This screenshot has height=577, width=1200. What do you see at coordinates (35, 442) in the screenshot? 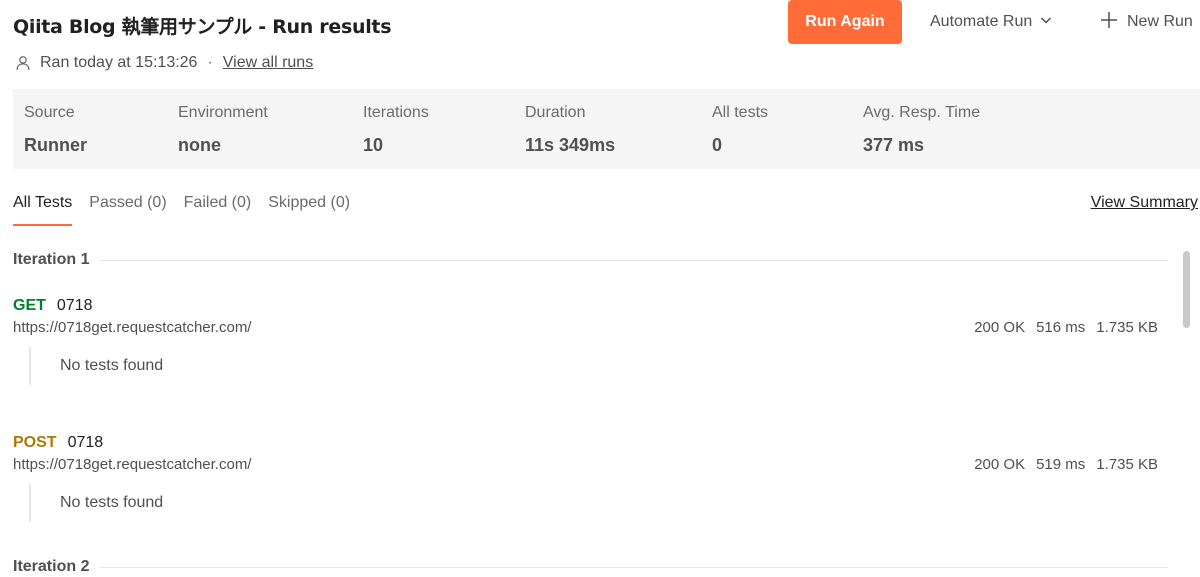
I see `request-method: POST` at bounding box center [35, 442].